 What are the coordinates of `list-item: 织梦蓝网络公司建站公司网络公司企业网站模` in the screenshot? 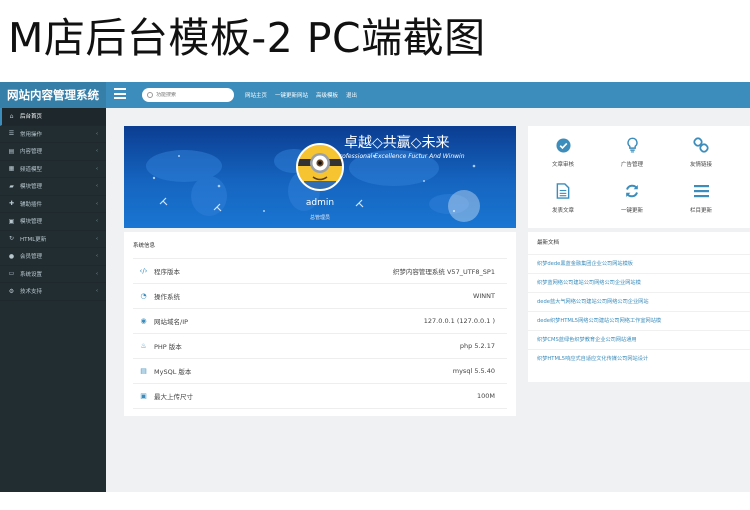 It's located at (639, 282).